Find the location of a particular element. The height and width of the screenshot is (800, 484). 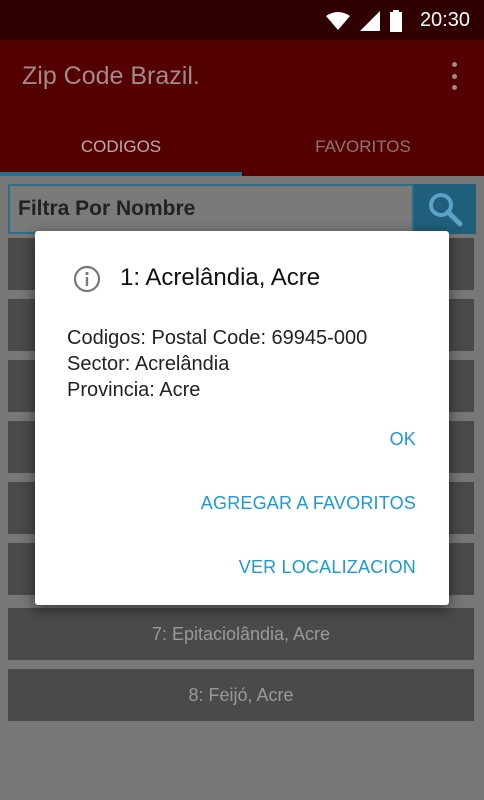

dialog-title: 1: Acrelândia, Acre is located at coordinates (220, 277).